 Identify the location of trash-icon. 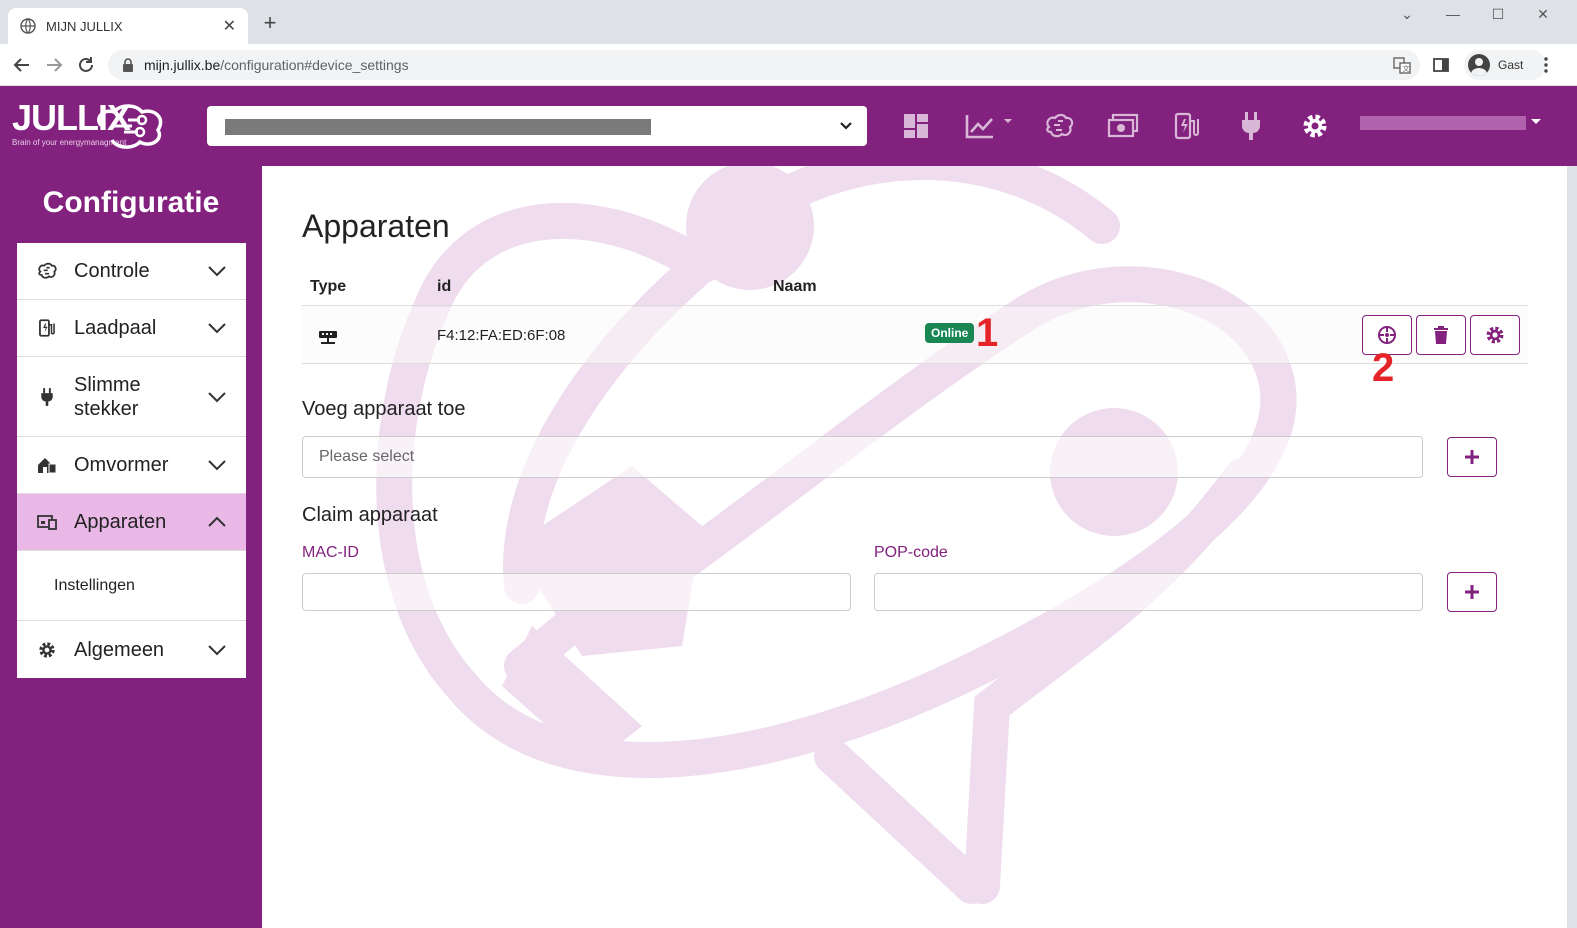
(1441, 335).